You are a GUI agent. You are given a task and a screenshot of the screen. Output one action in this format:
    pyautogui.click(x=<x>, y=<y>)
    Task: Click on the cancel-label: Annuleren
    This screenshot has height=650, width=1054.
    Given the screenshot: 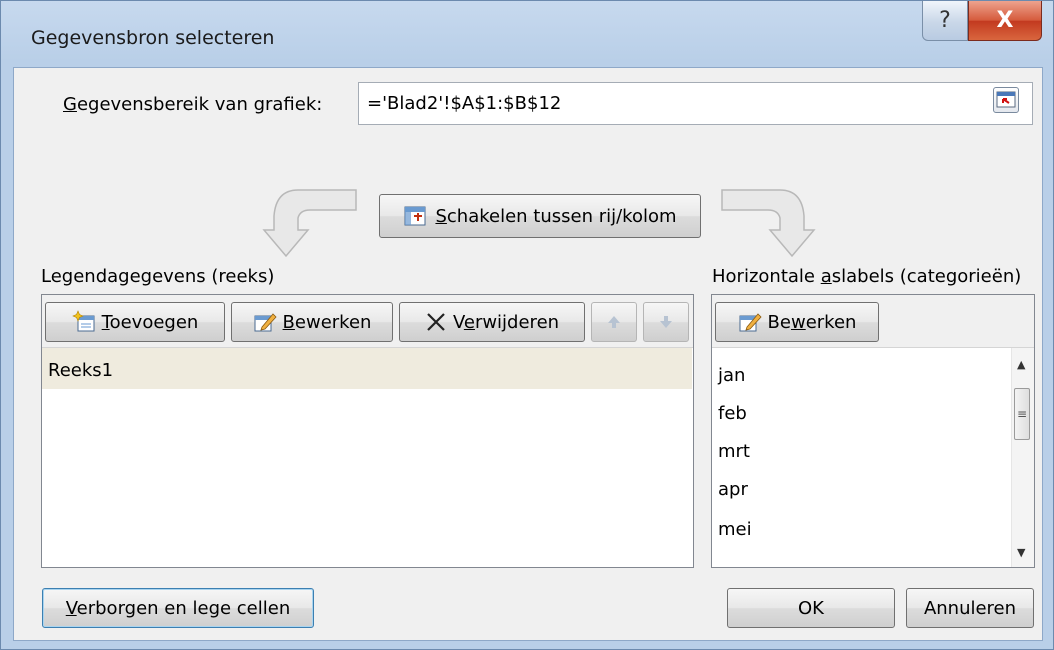 What is the action you would take?
    pyautogui.click(x=970, y=608)
    